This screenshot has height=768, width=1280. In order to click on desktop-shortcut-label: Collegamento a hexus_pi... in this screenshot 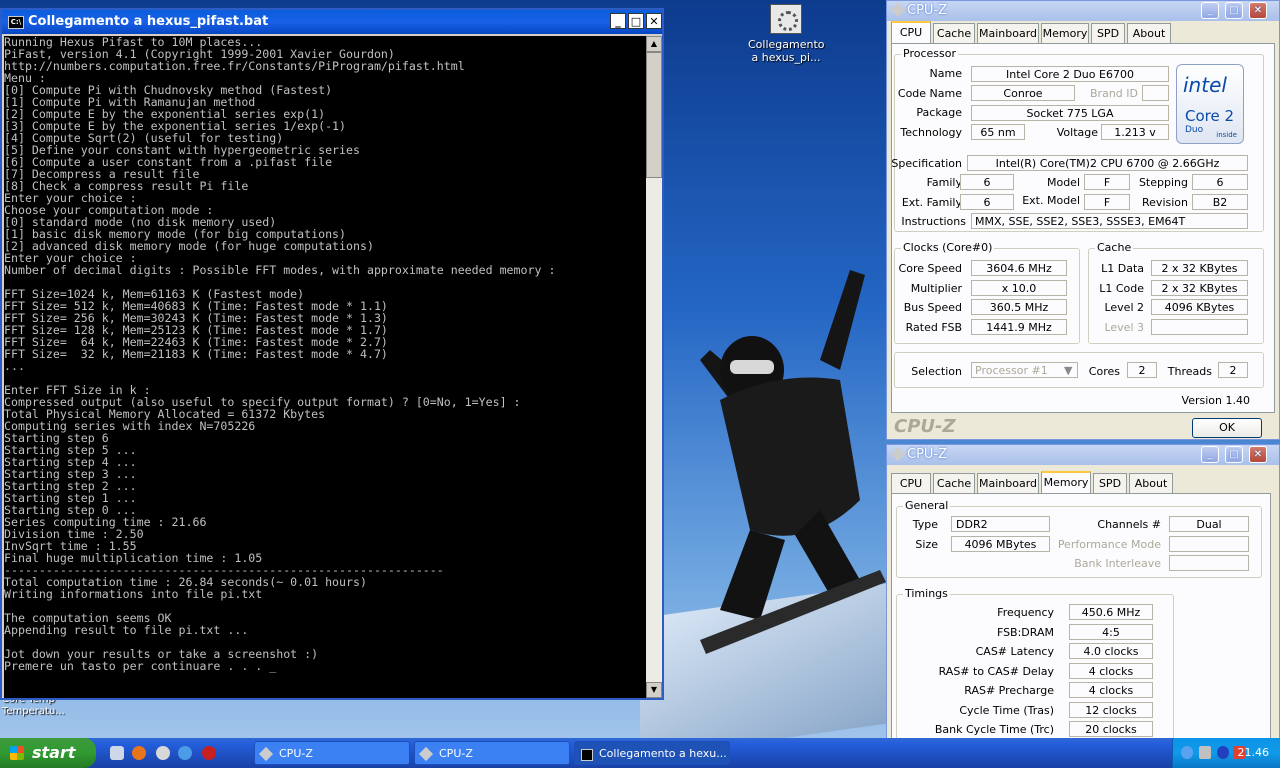, I will do `click(786, 51)`.